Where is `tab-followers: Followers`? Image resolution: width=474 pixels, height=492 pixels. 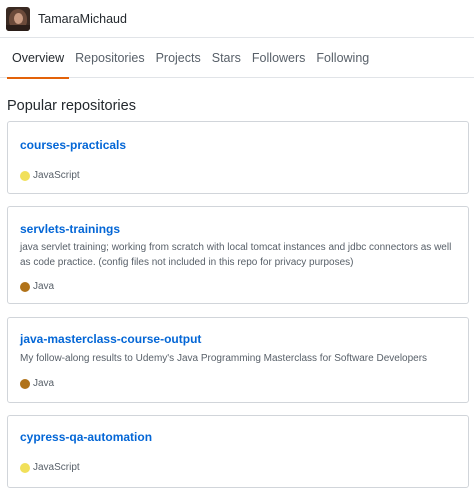 tab-followers: Followers is located at coordinates (279, 58).